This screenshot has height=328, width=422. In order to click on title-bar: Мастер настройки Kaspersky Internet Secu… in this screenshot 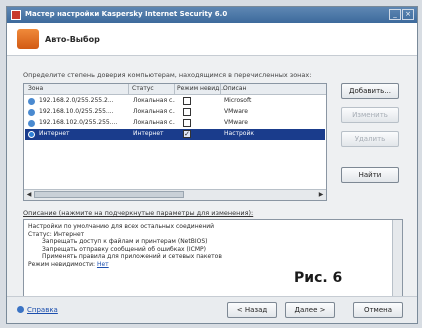, I will do `click(212, 15)`.